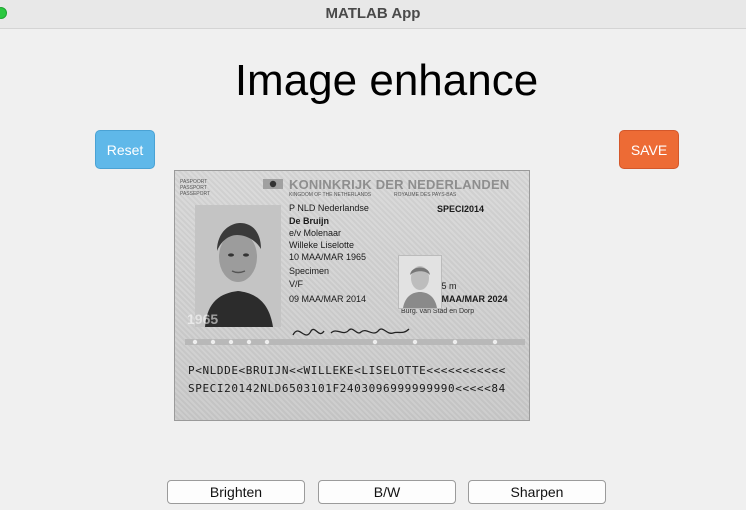 The width and height of the screenshot is (746, 510). Describe the element at coordinates (386, 80) in the screenshot. I see `app-title: Image enhance` at that location.